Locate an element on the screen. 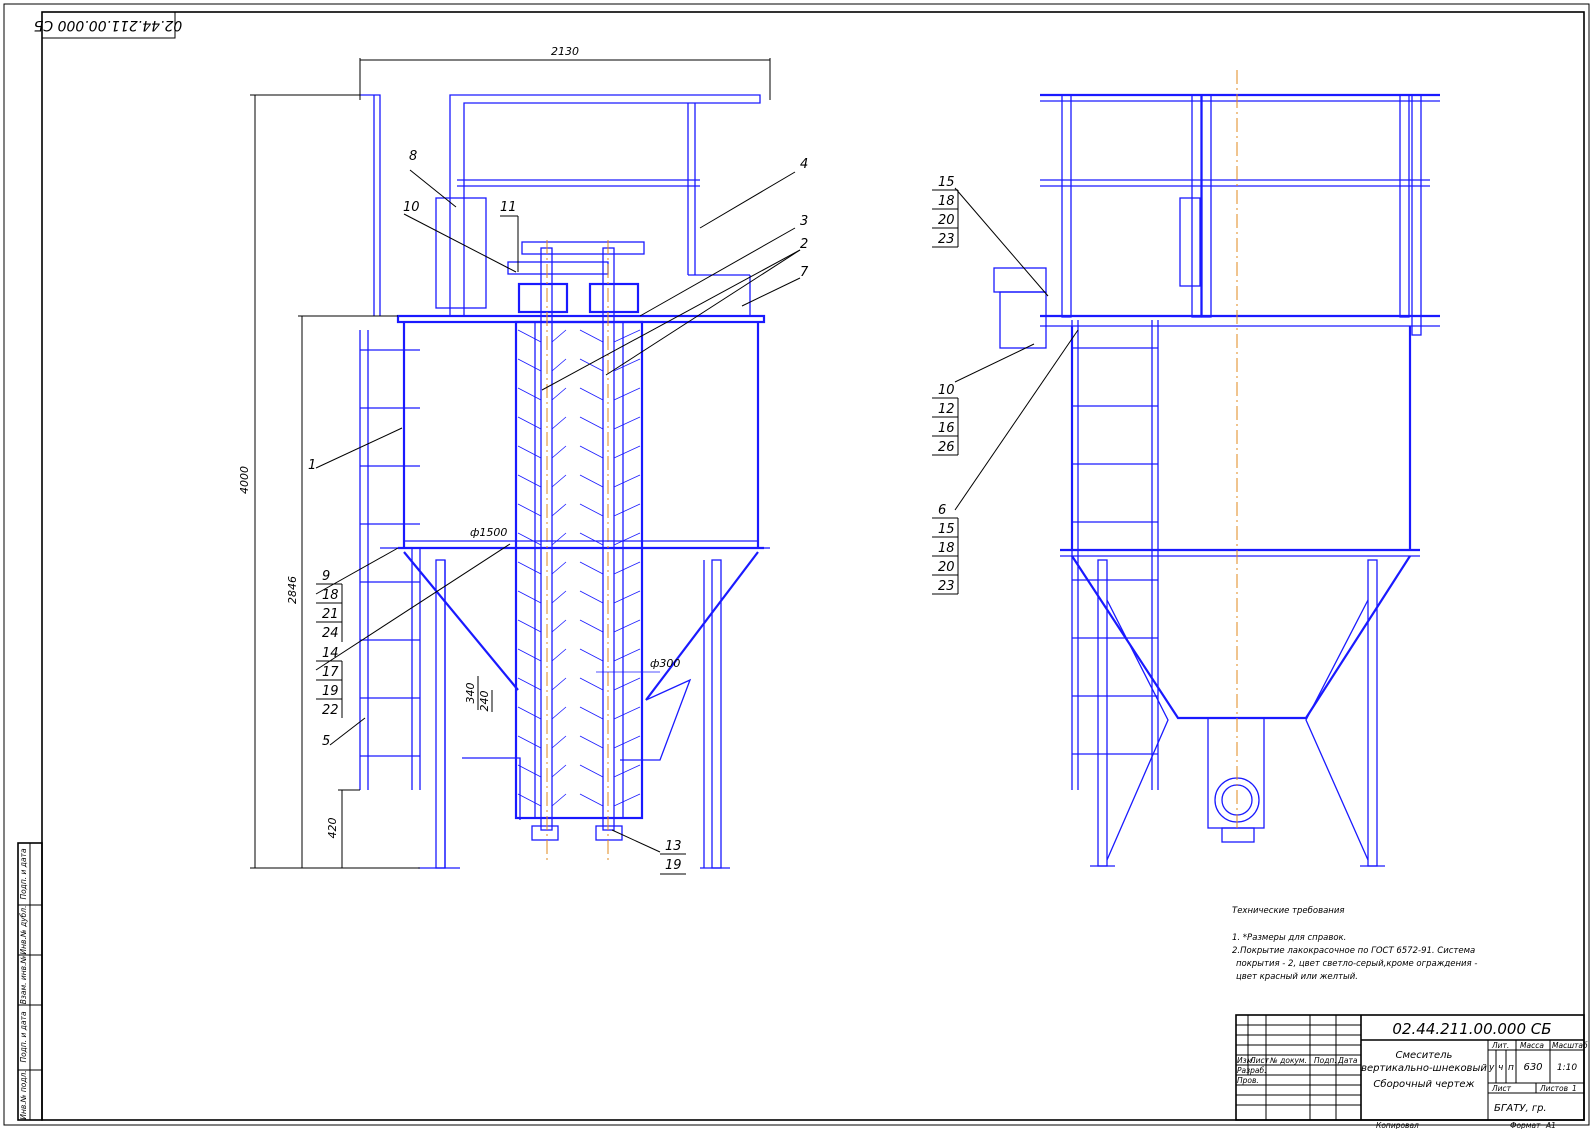 Image resolution: width=1593 pixels, height=1129 pixels. svg-text: 2 is located at coordinates (804, 244).